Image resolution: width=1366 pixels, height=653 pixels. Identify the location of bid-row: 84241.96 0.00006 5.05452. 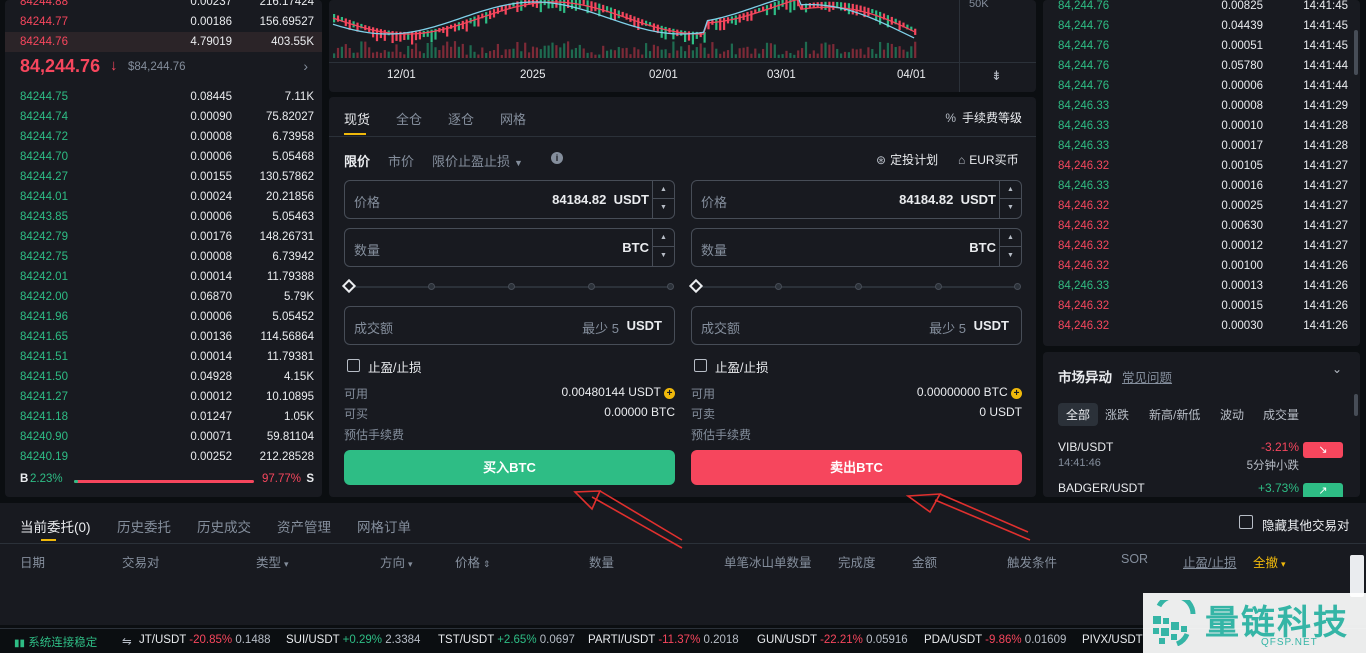
(167, 317).